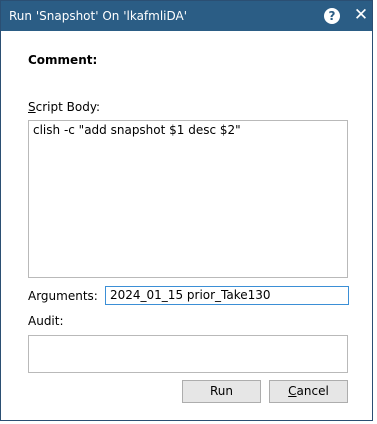  I want to click on cancel-button: Cancel, so click(308, 391).